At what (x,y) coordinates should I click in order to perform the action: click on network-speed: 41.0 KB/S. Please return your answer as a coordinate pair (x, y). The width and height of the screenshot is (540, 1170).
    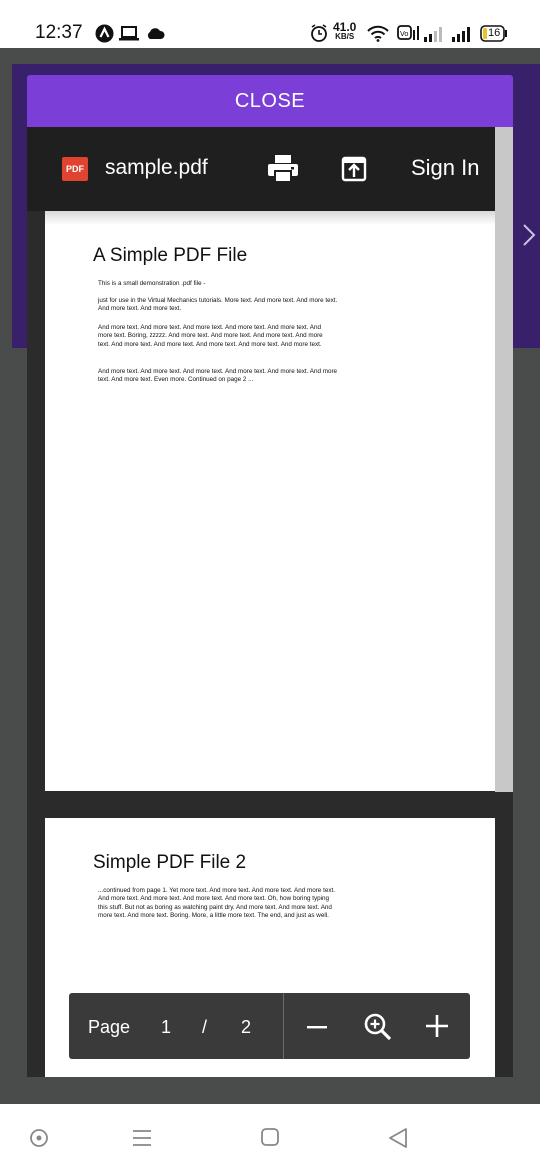
    Looking at the image, I should click on (345, 31).